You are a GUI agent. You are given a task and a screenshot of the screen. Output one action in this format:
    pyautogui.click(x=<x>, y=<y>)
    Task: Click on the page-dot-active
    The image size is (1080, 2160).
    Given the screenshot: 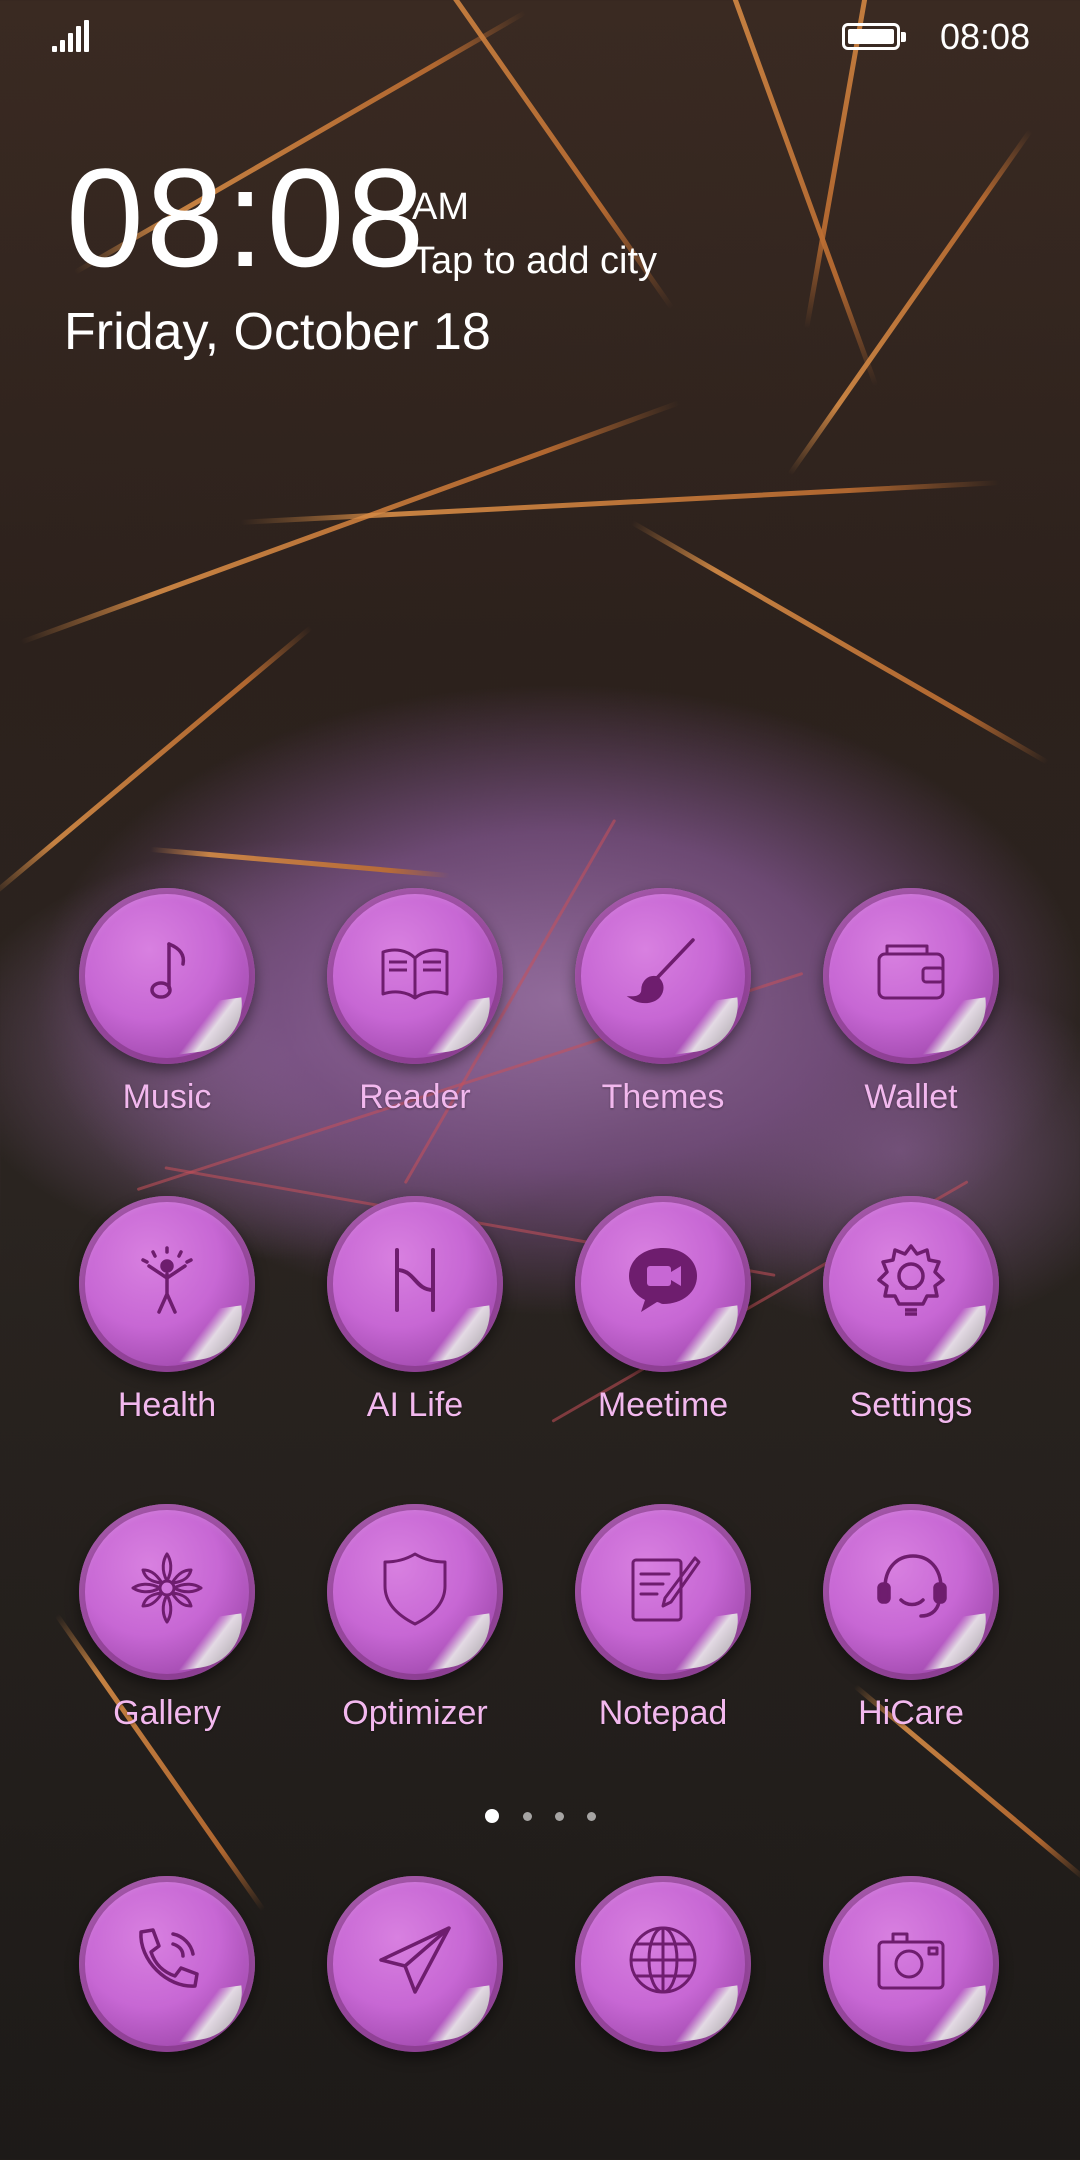 What is the action you would take?
    pyautogui.click(x=492, y=1816)
    